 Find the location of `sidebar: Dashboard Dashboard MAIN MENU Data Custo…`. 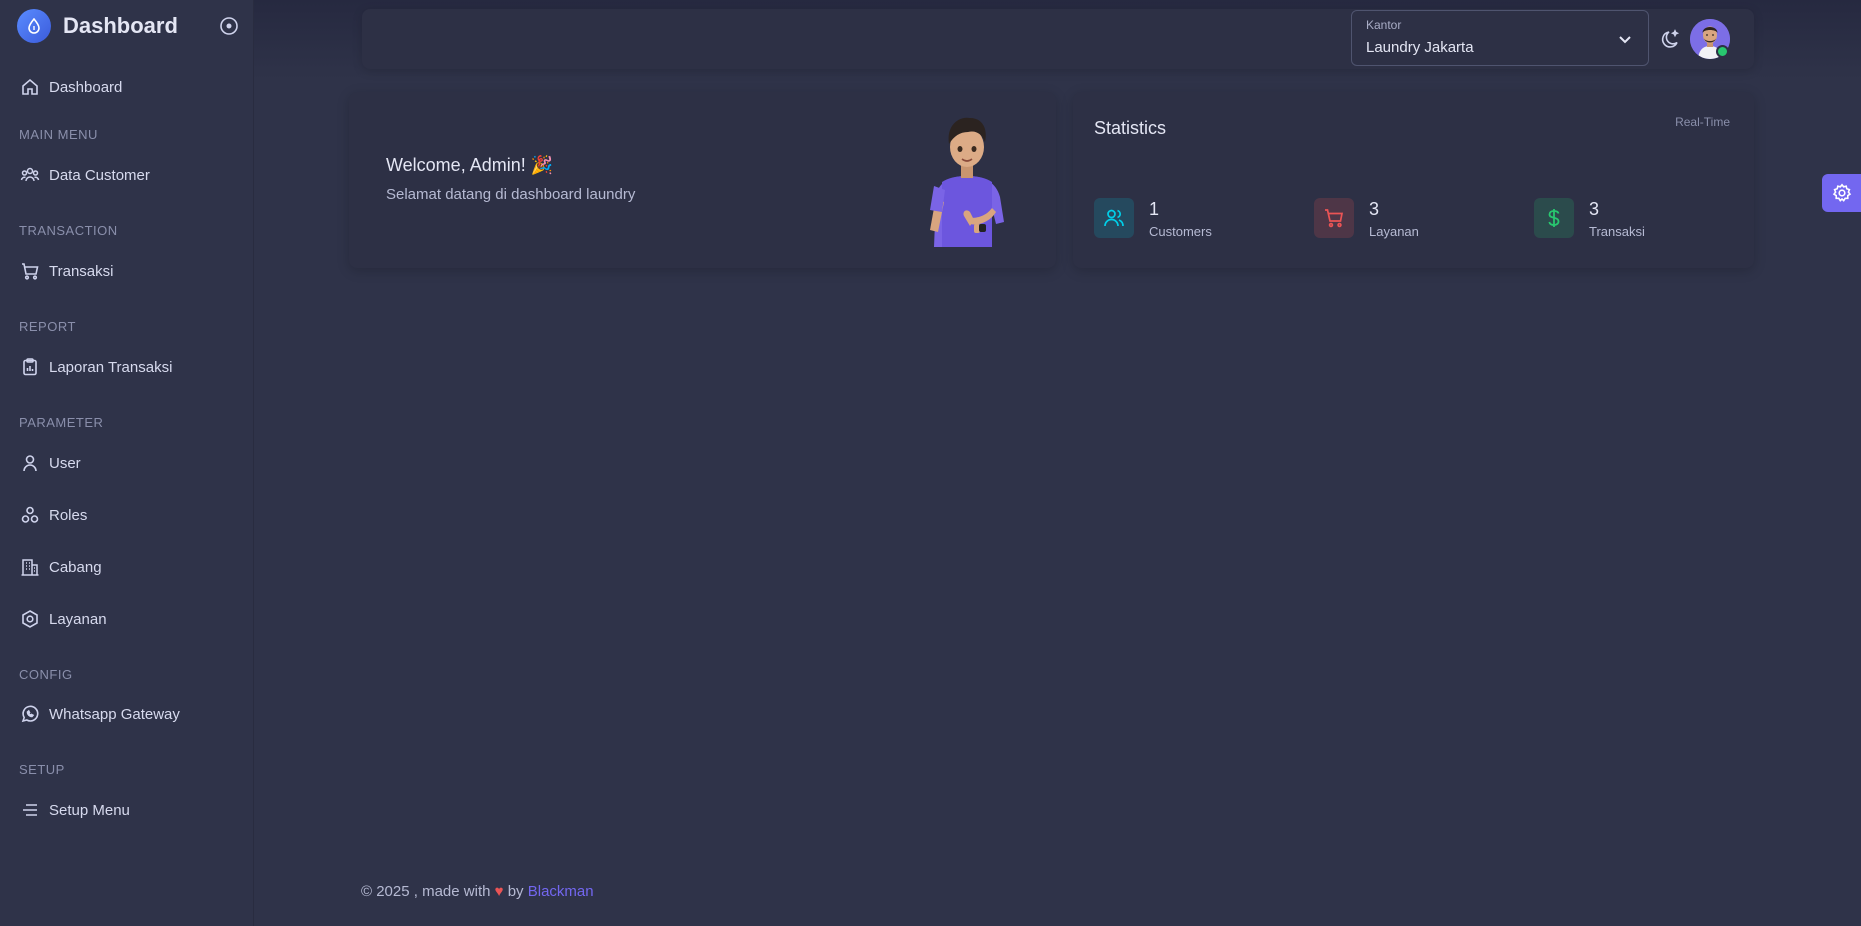

sidebar: Dashboard Dashboard MAIN MENU Data Custo… is located at coordinates (127, 463).